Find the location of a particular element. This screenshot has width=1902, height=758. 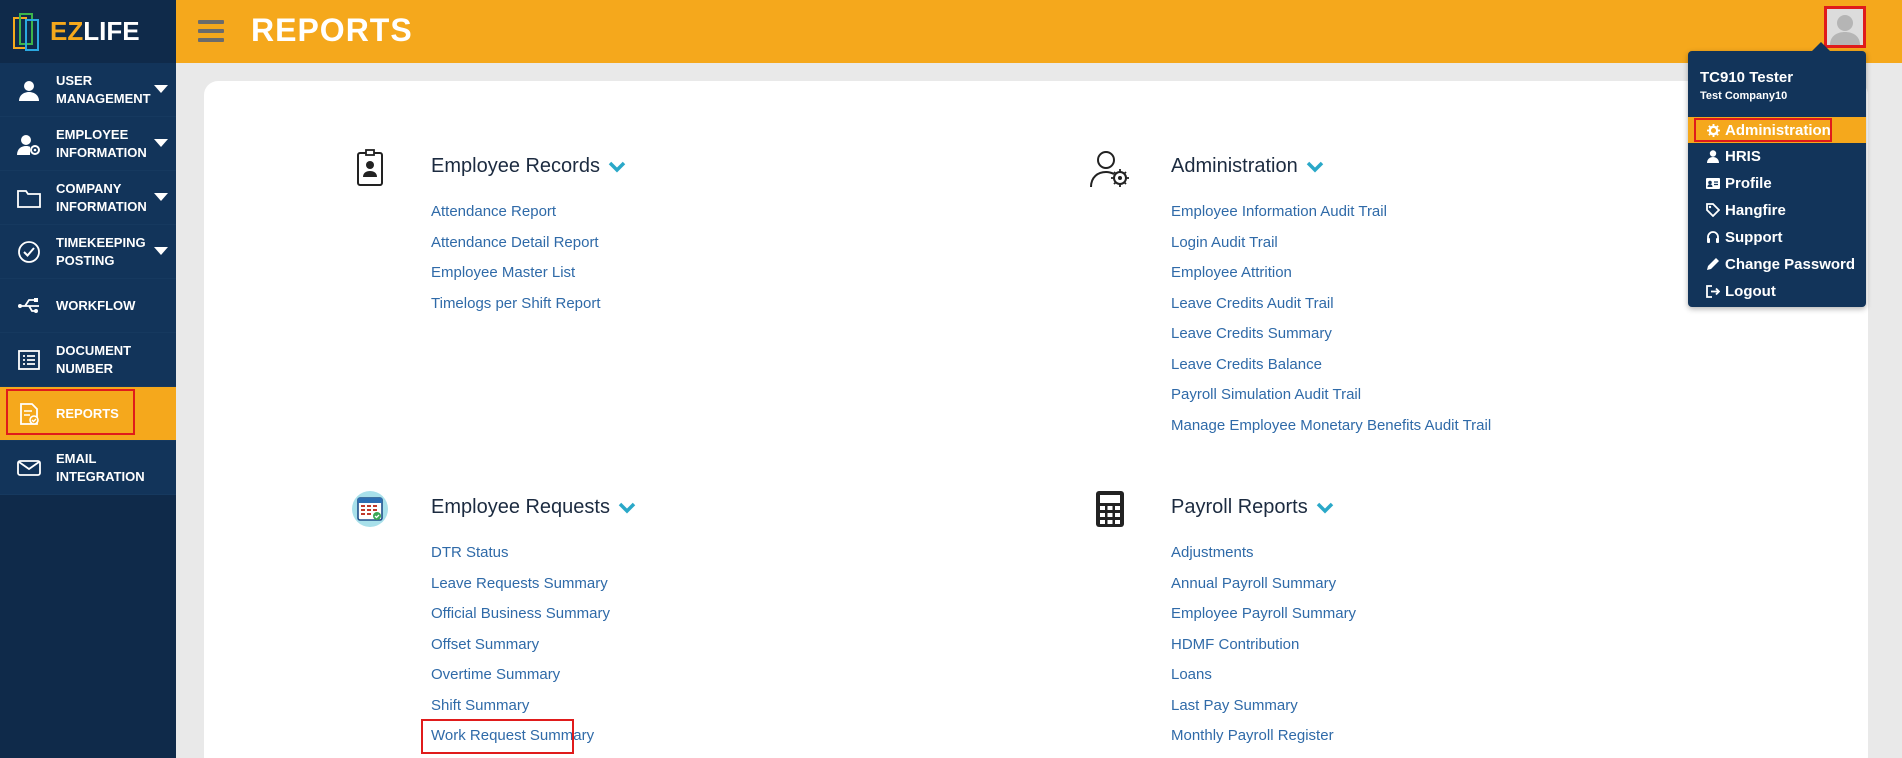

sidebar-item-workflow: WORKFLOW is located at coordinates (88, 306).